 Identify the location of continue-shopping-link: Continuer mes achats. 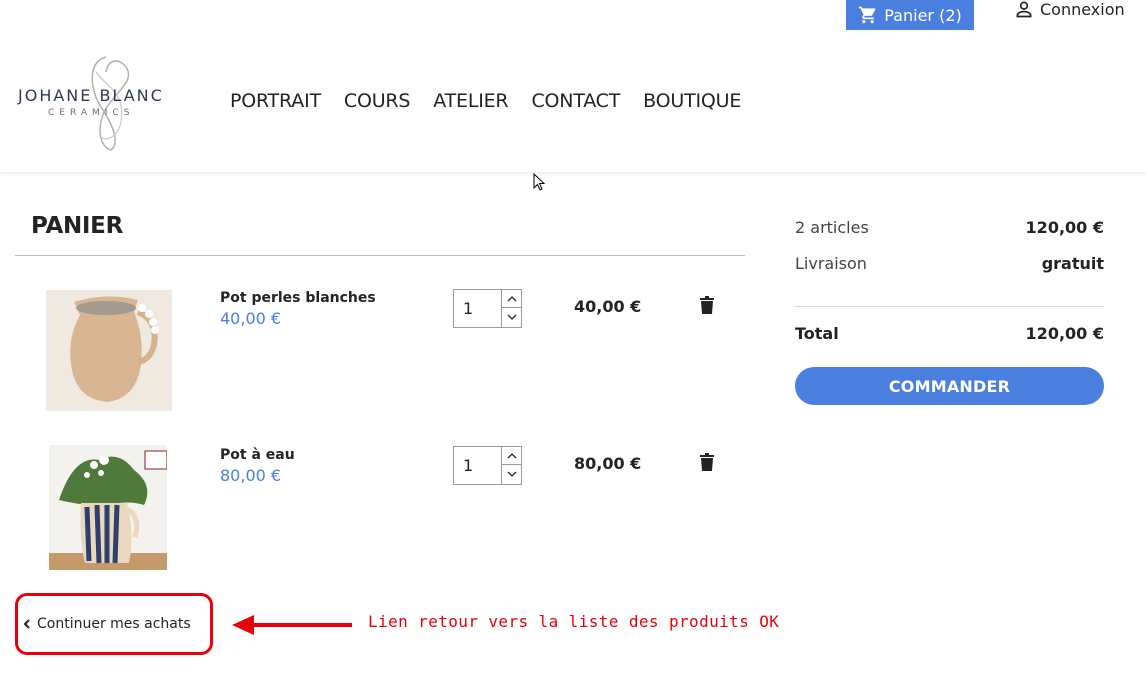
(107, 624).